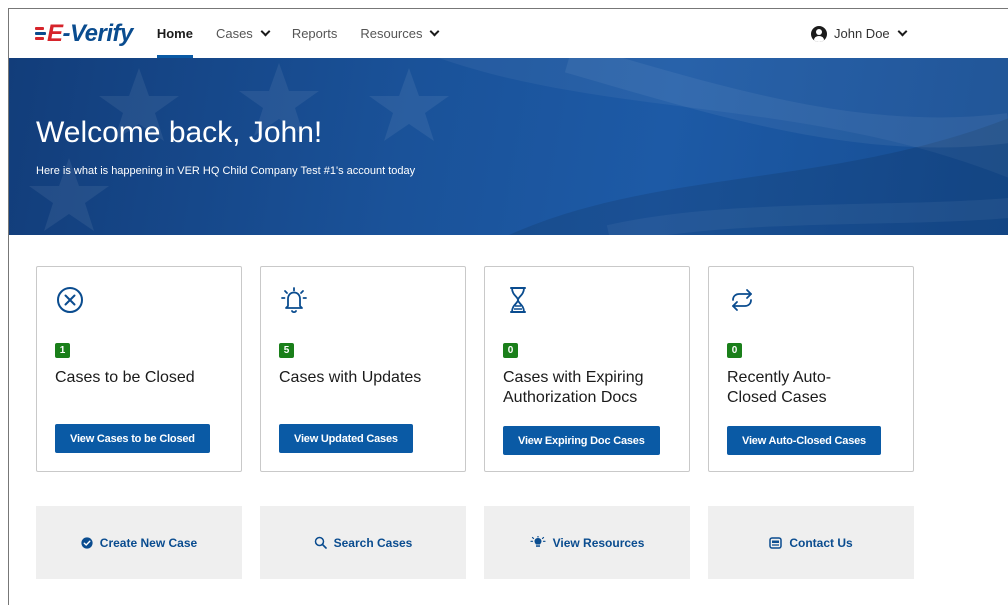 This screenshot has width=1008, height=605. What do you see at coordinates (286, 350) in the screenshot?
I see `count-badge: 5` at bounding box center [286, 350].